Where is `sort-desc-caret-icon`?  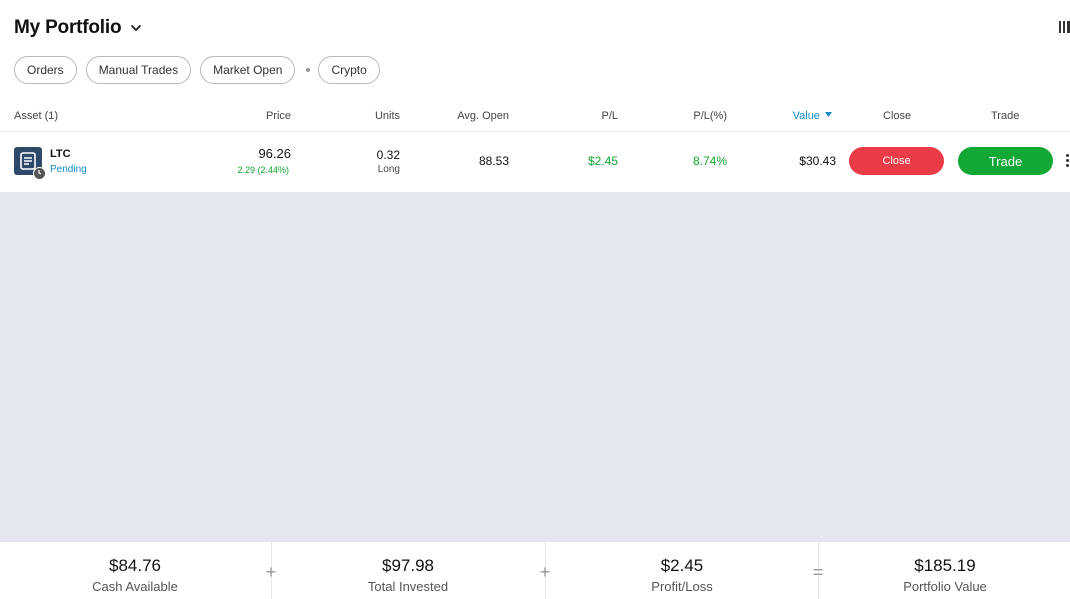 sort-desc-caret-icon is located at coordinates (828, 114).